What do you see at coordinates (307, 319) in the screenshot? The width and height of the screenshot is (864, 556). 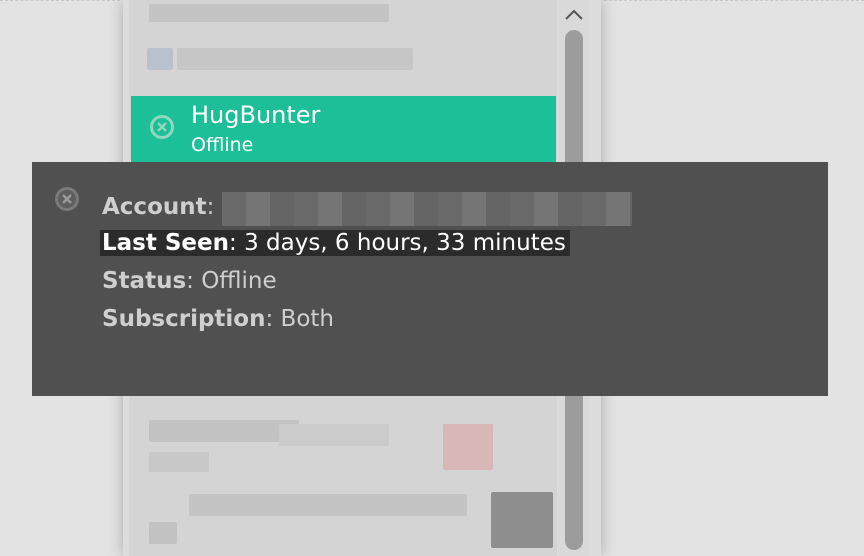 I see `subscription-value: Both` at bounding box center [307, 319].